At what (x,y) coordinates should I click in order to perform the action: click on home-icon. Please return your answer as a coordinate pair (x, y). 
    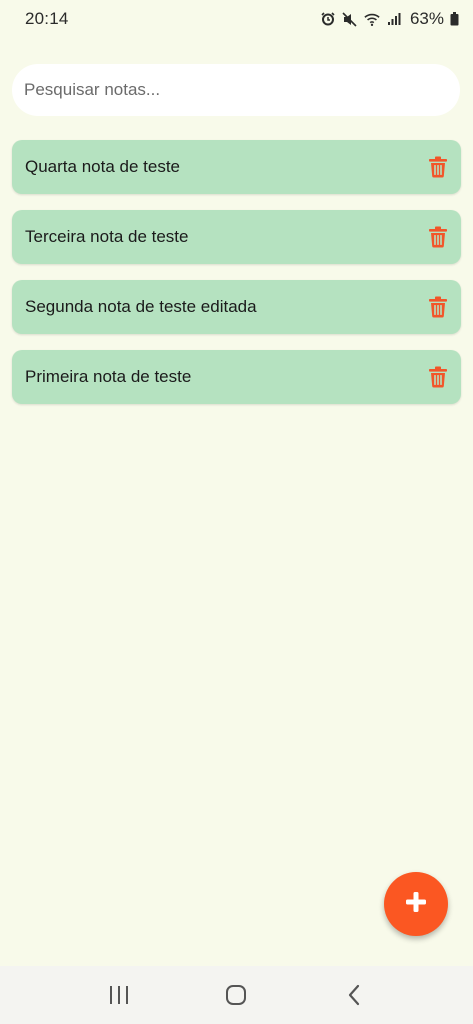
    Looking at the image, I should click on (236, 995).